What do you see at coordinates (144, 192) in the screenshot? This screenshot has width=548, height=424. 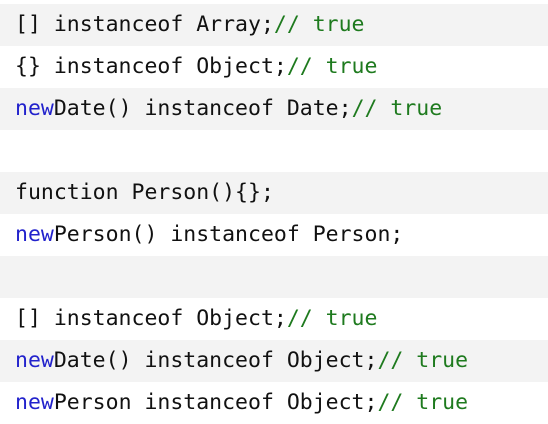 I see `code-text: function Person(){};` at bounding box center [144, 192].